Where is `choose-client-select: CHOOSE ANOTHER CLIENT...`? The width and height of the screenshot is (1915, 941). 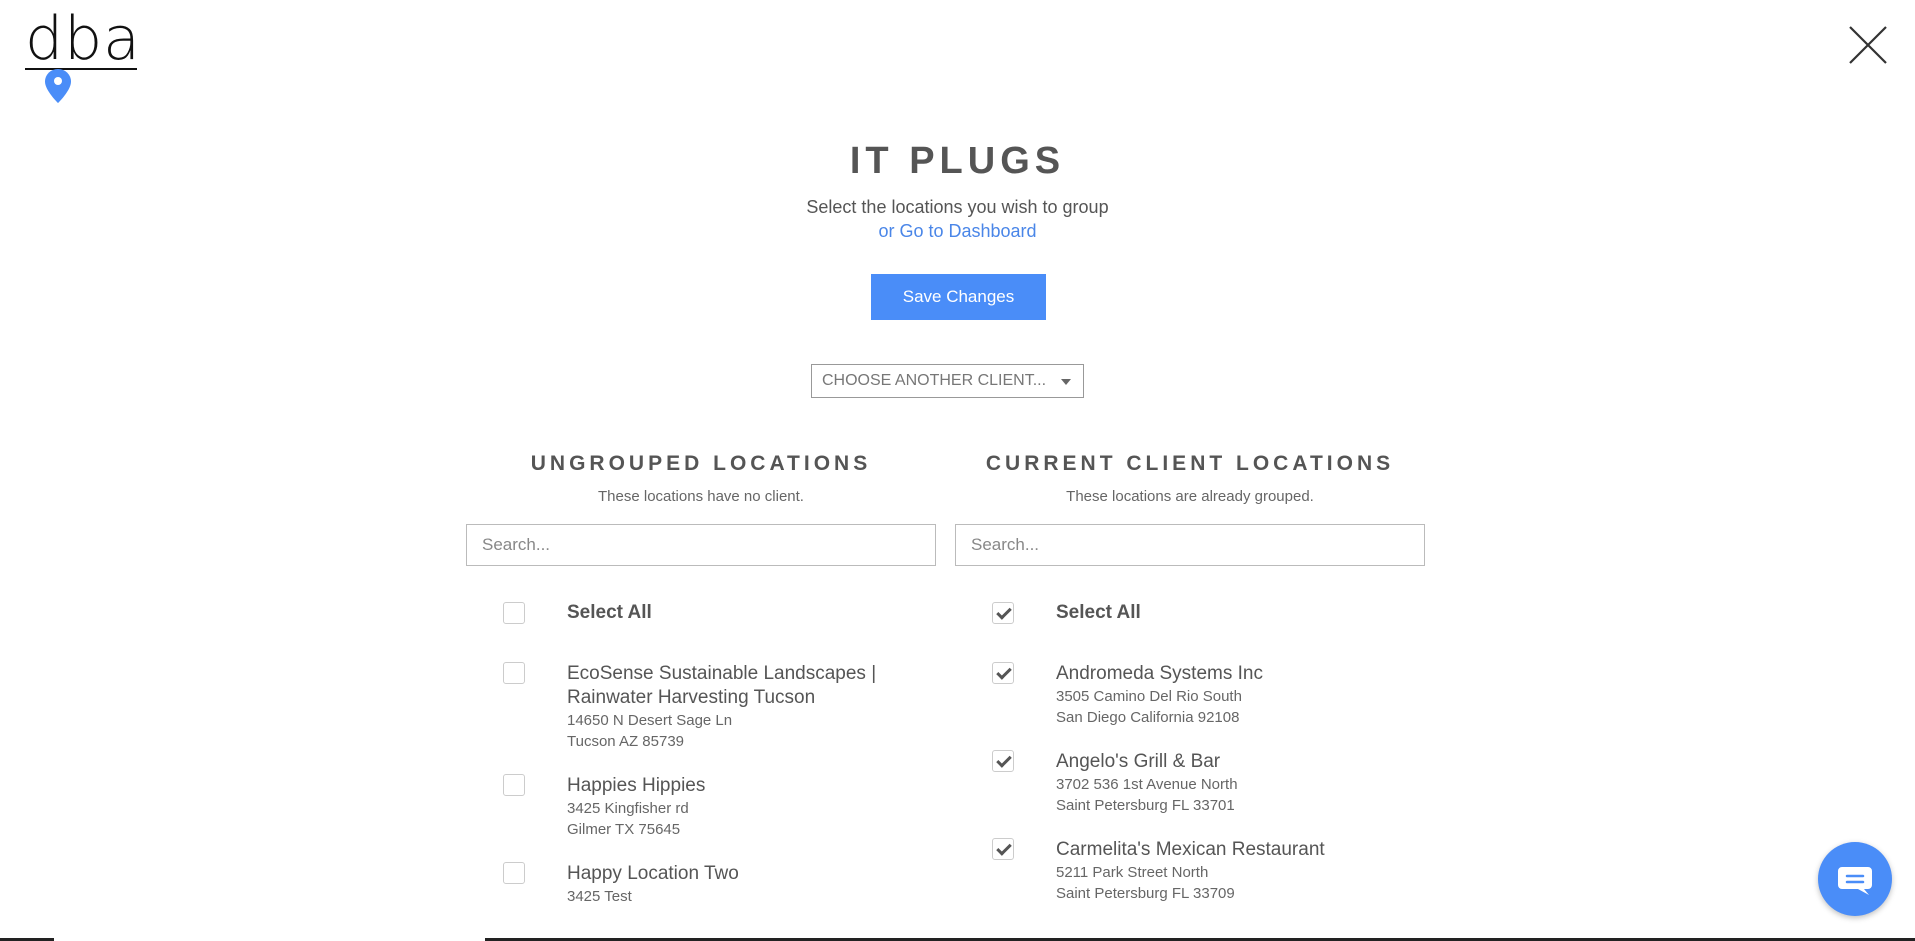
choose-client-select: CHOOSE ANOTHER CLIENT... is located at coordinates (947, 381).